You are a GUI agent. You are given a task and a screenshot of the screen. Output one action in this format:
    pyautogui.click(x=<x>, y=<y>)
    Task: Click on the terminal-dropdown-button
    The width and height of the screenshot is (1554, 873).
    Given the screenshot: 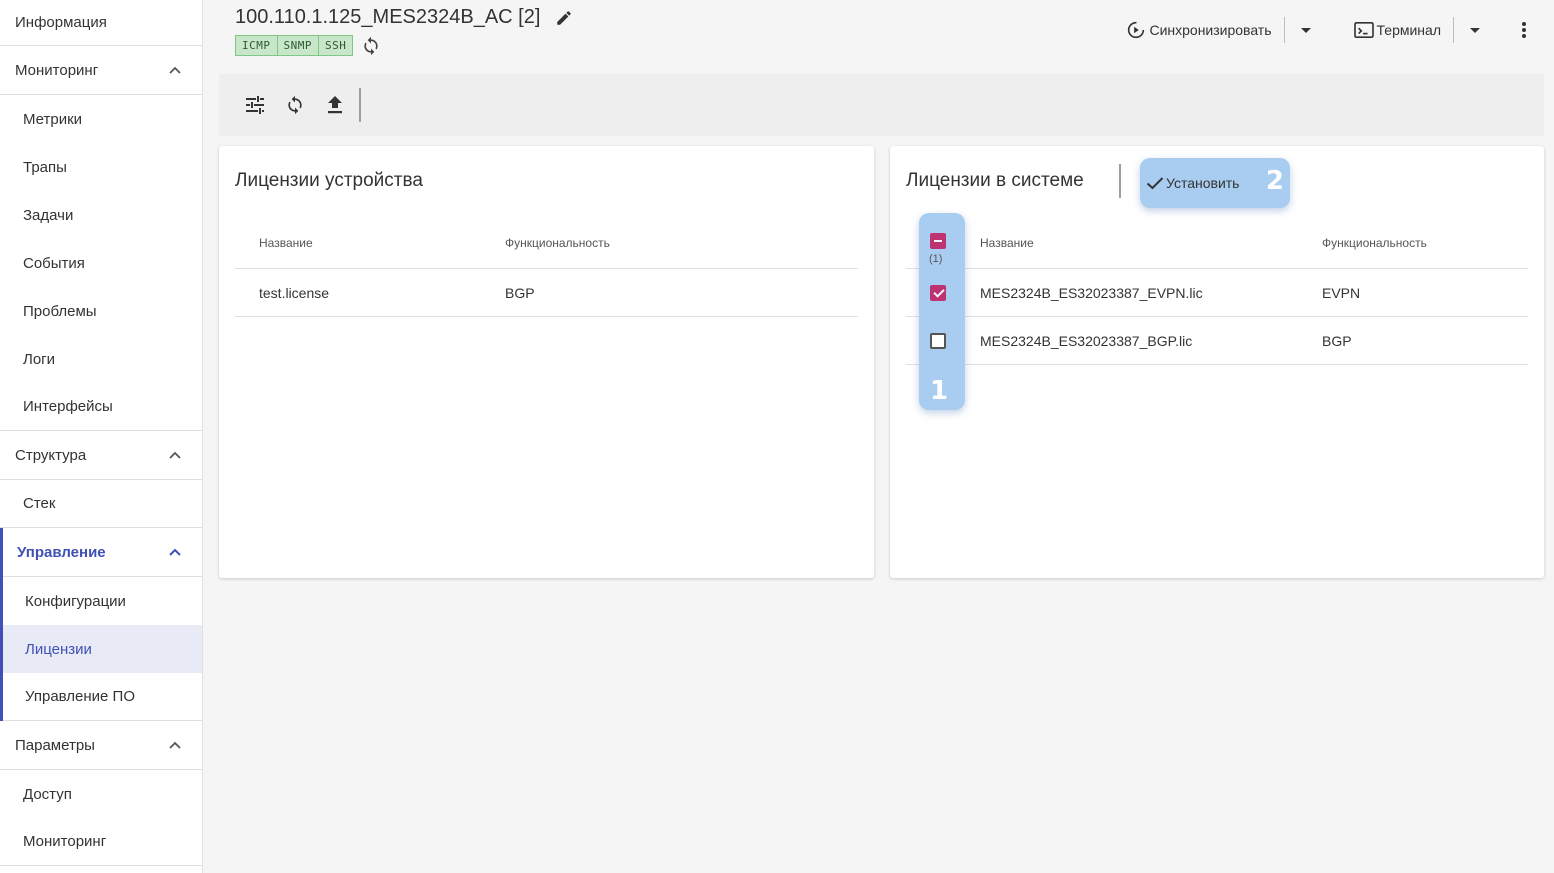 What is the action you would take?
    pyautogui.click(x=1475, y=30)
    